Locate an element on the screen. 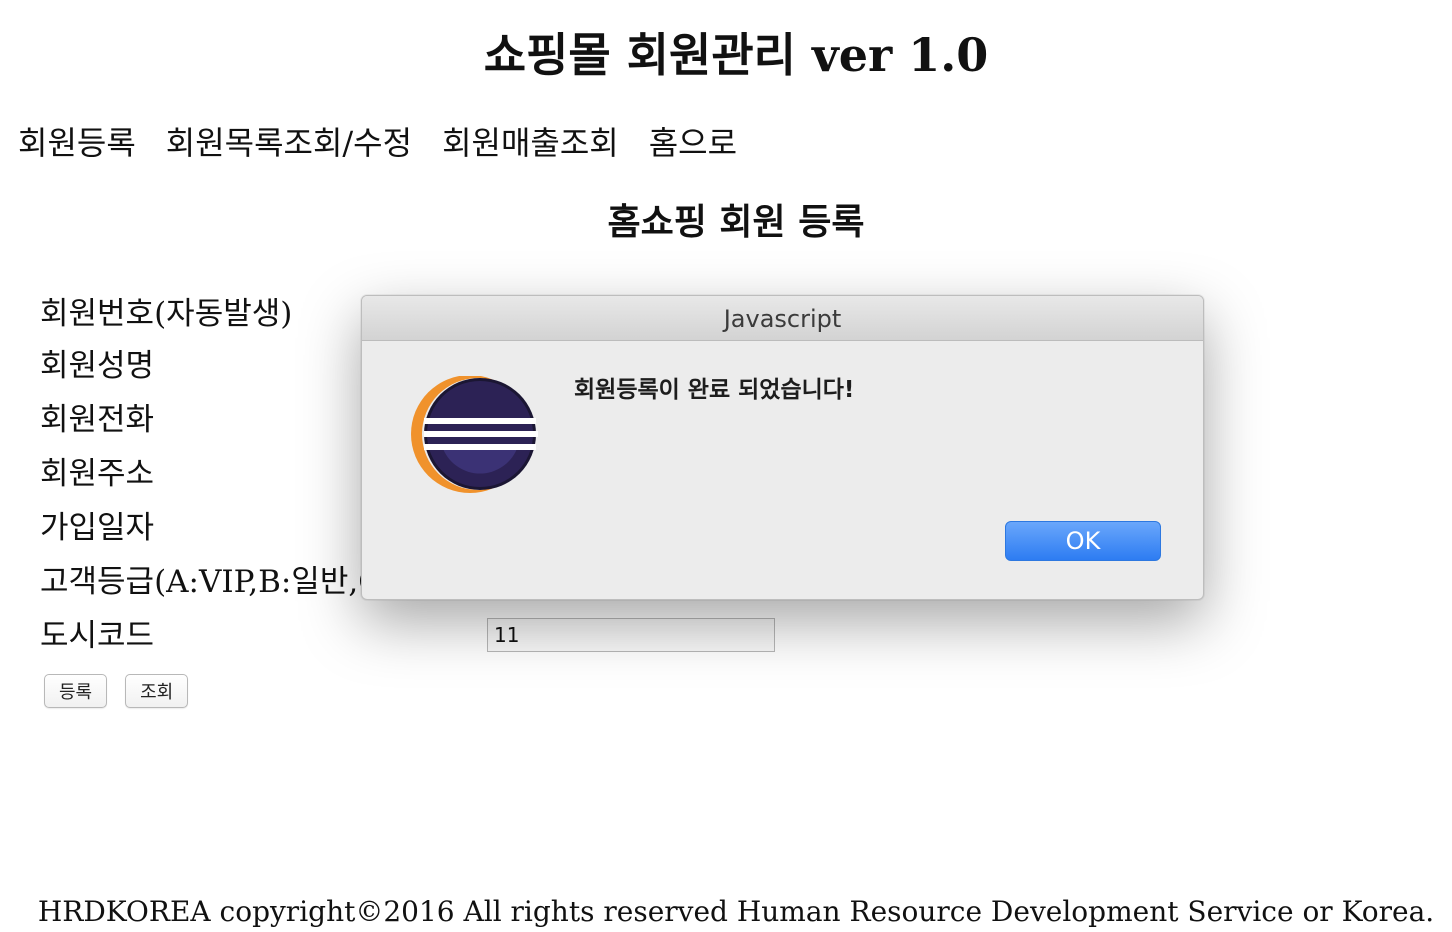 This screenshot has height=932, width=1452. dialog-message: 회원등록이 완료 되었습니다! is located at coordinates (714, 390).